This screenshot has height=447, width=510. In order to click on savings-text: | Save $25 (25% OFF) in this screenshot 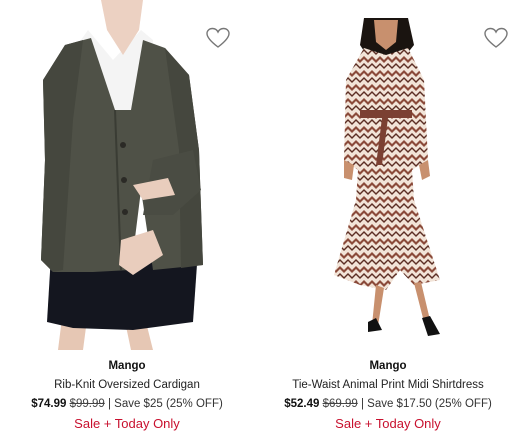, I will do `click(165, 404)`.